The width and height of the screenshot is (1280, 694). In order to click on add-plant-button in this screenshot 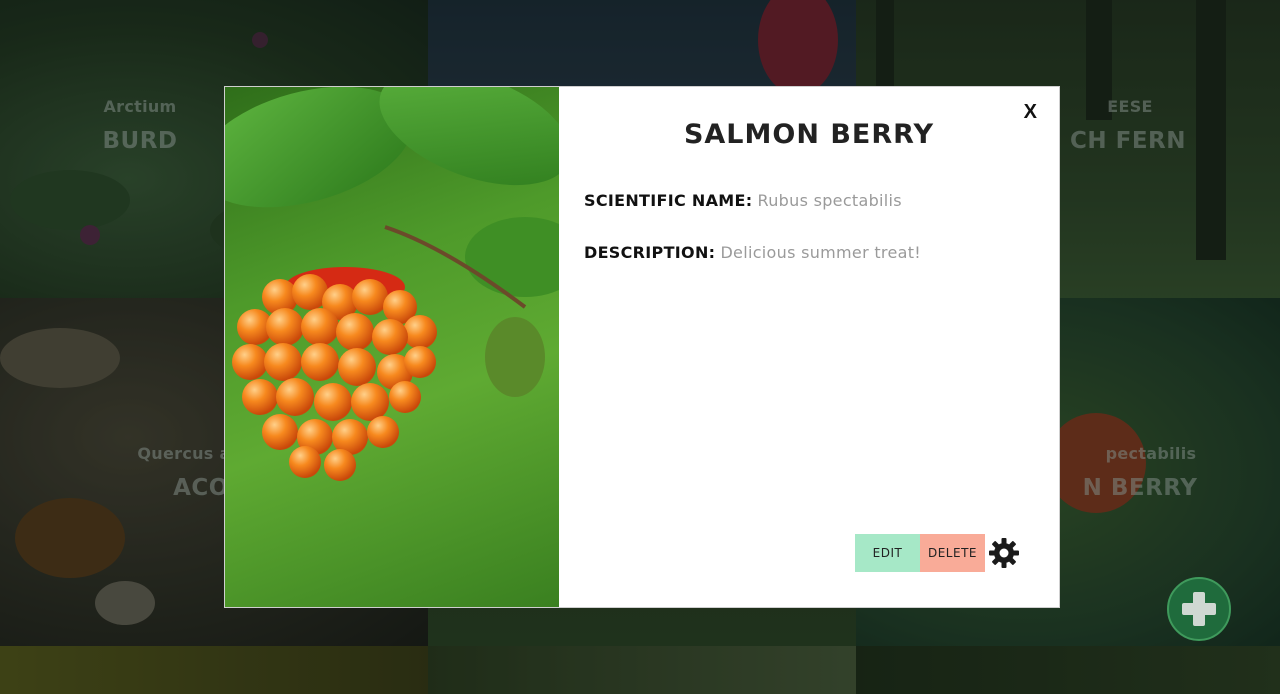, I will do `click(1199, 609)`.